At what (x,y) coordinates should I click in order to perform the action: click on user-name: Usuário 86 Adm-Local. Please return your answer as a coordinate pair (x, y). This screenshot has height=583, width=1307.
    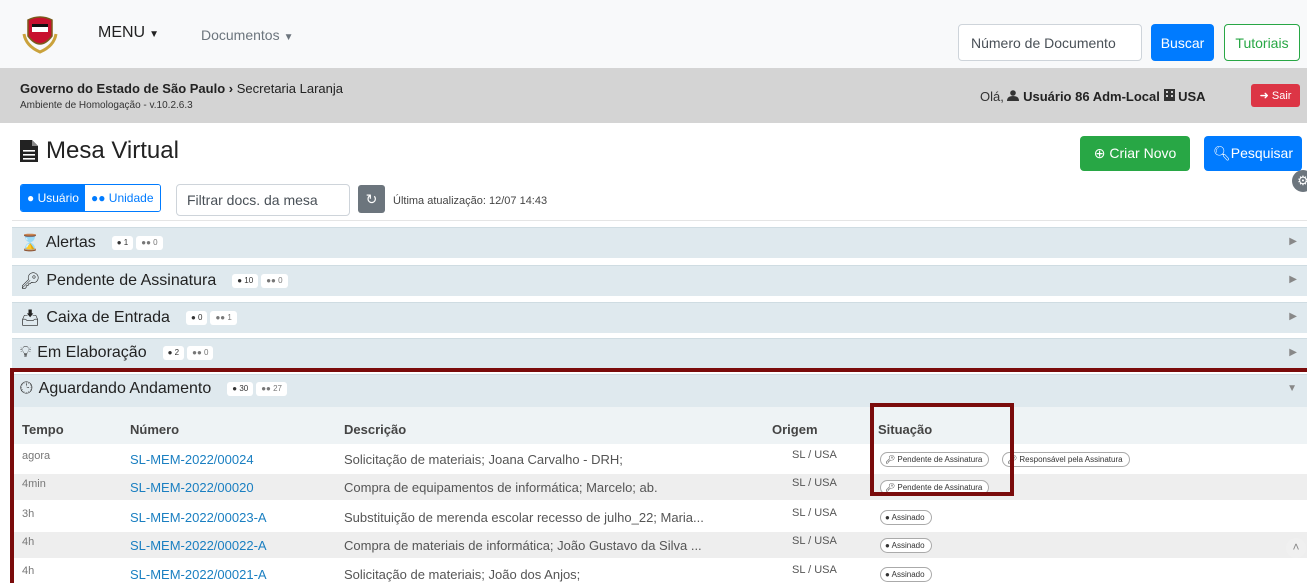
    Looking at the image, I should click on (1091, 96).